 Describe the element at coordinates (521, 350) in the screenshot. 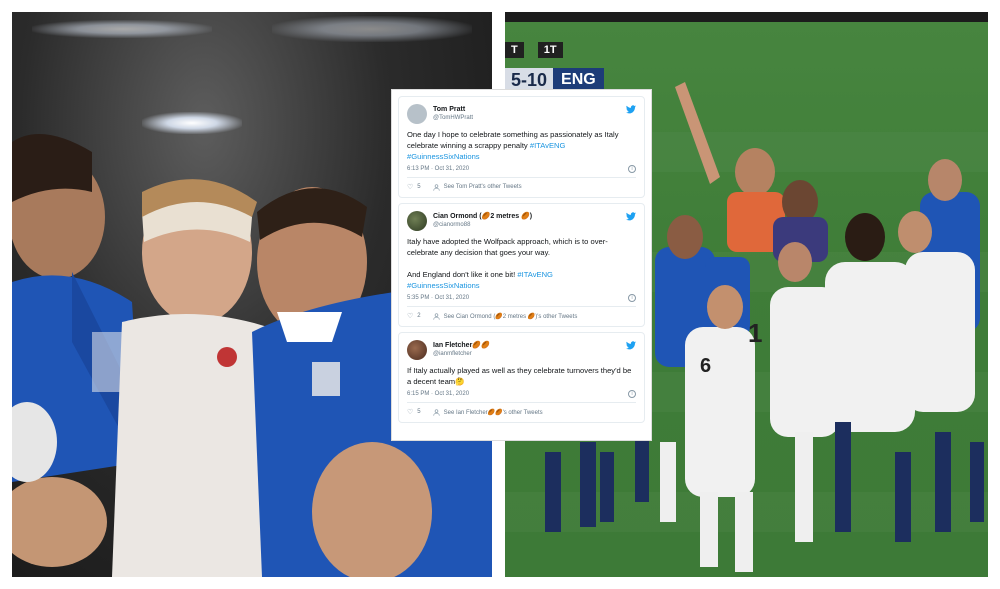

I see `tweet-header: Ian Fletcher🏉🏉 @ianmfletcher` at that location.